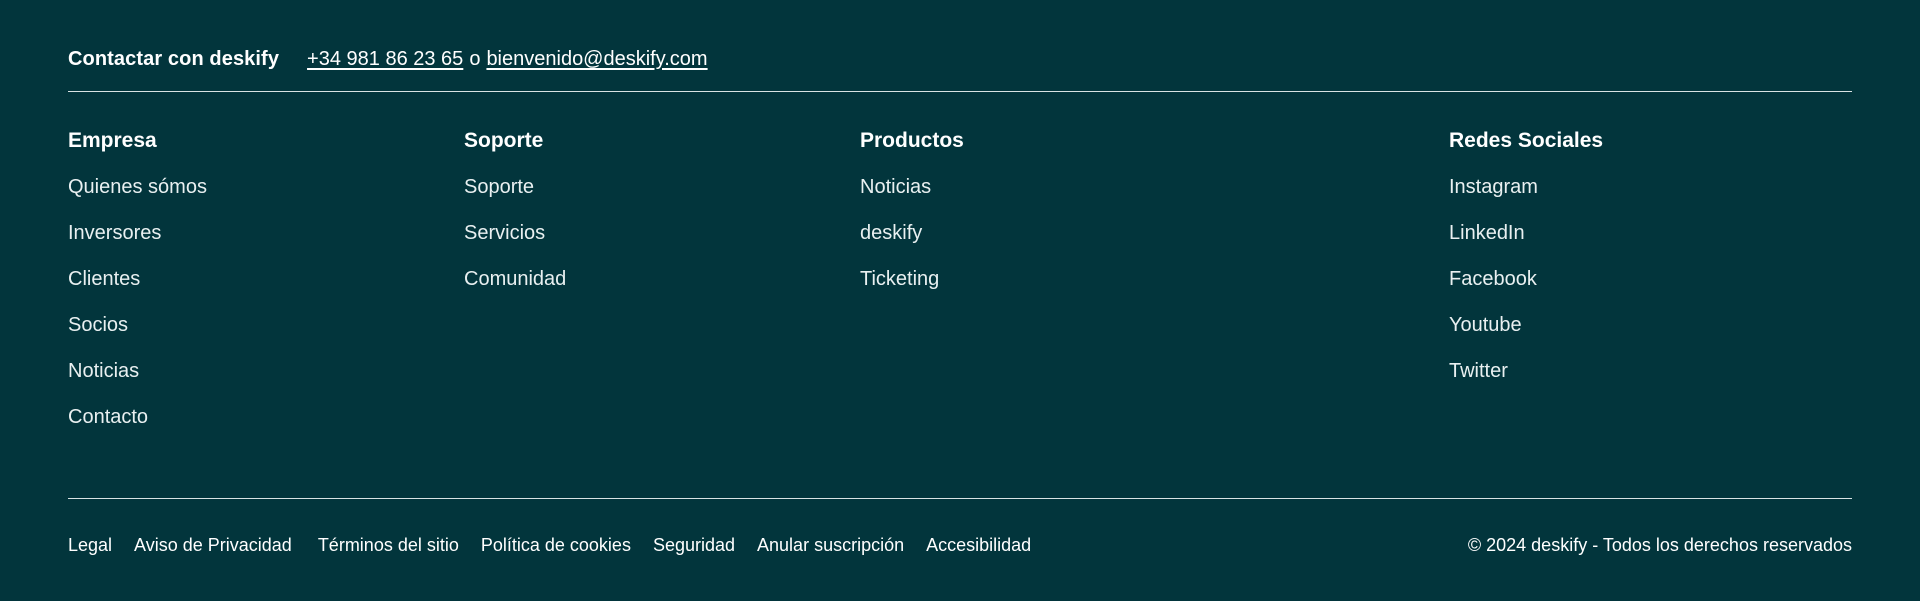 This screenshot has height=601, width=1920. I want to click on column-productos: Productos Noticias deskify Ticketing, so click(912, 218).